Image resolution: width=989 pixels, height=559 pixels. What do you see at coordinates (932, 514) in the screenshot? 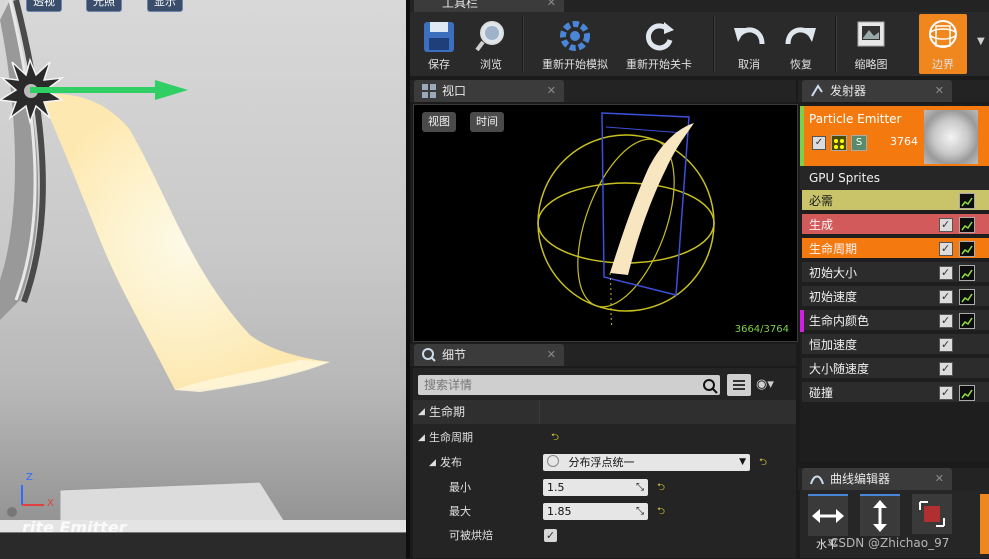
I see `fit-all-button` at bounding box center [932, 514].